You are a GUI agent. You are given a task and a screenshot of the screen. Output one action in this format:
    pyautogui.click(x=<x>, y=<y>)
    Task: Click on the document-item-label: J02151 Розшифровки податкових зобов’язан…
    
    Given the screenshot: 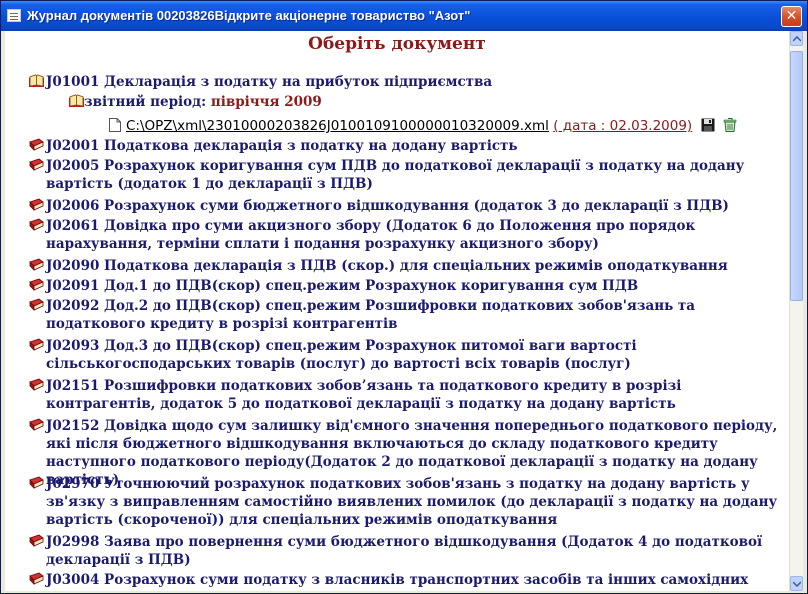 What is the action you would take?
    pyautogui.click(x=364, y=395)
    